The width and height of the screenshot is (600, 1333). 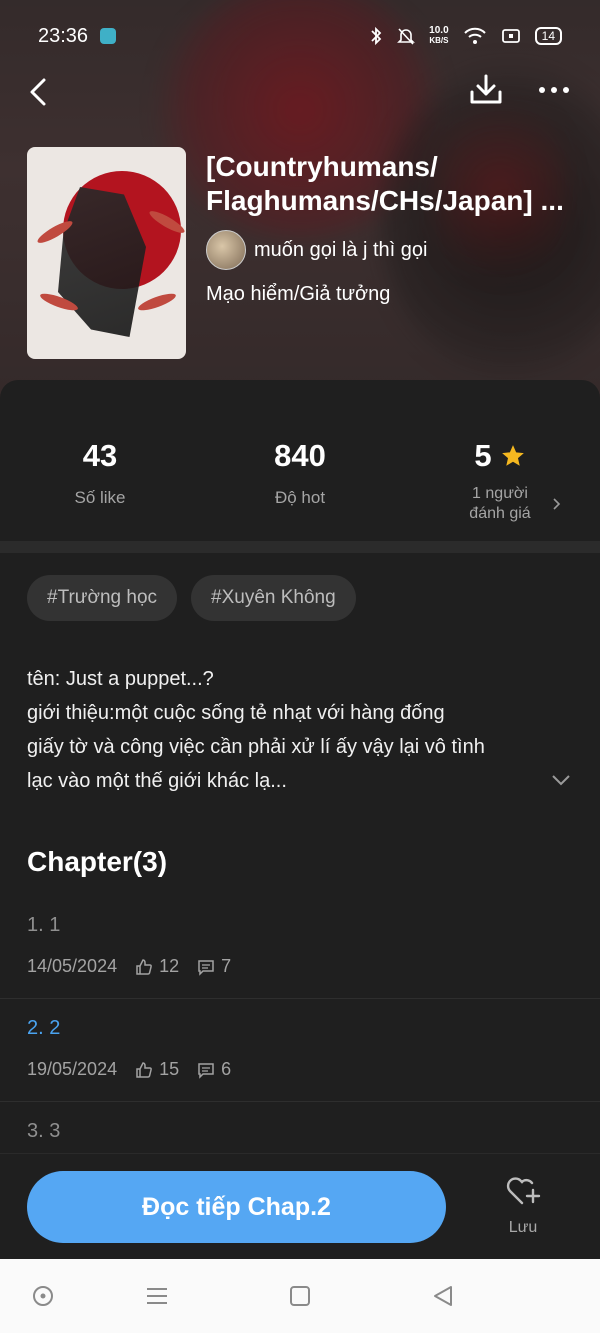 What do you see at coordinates (500, 493) in the screenshot?
I see `rating-count-label: 1 người` at bounding box center [500, 493].